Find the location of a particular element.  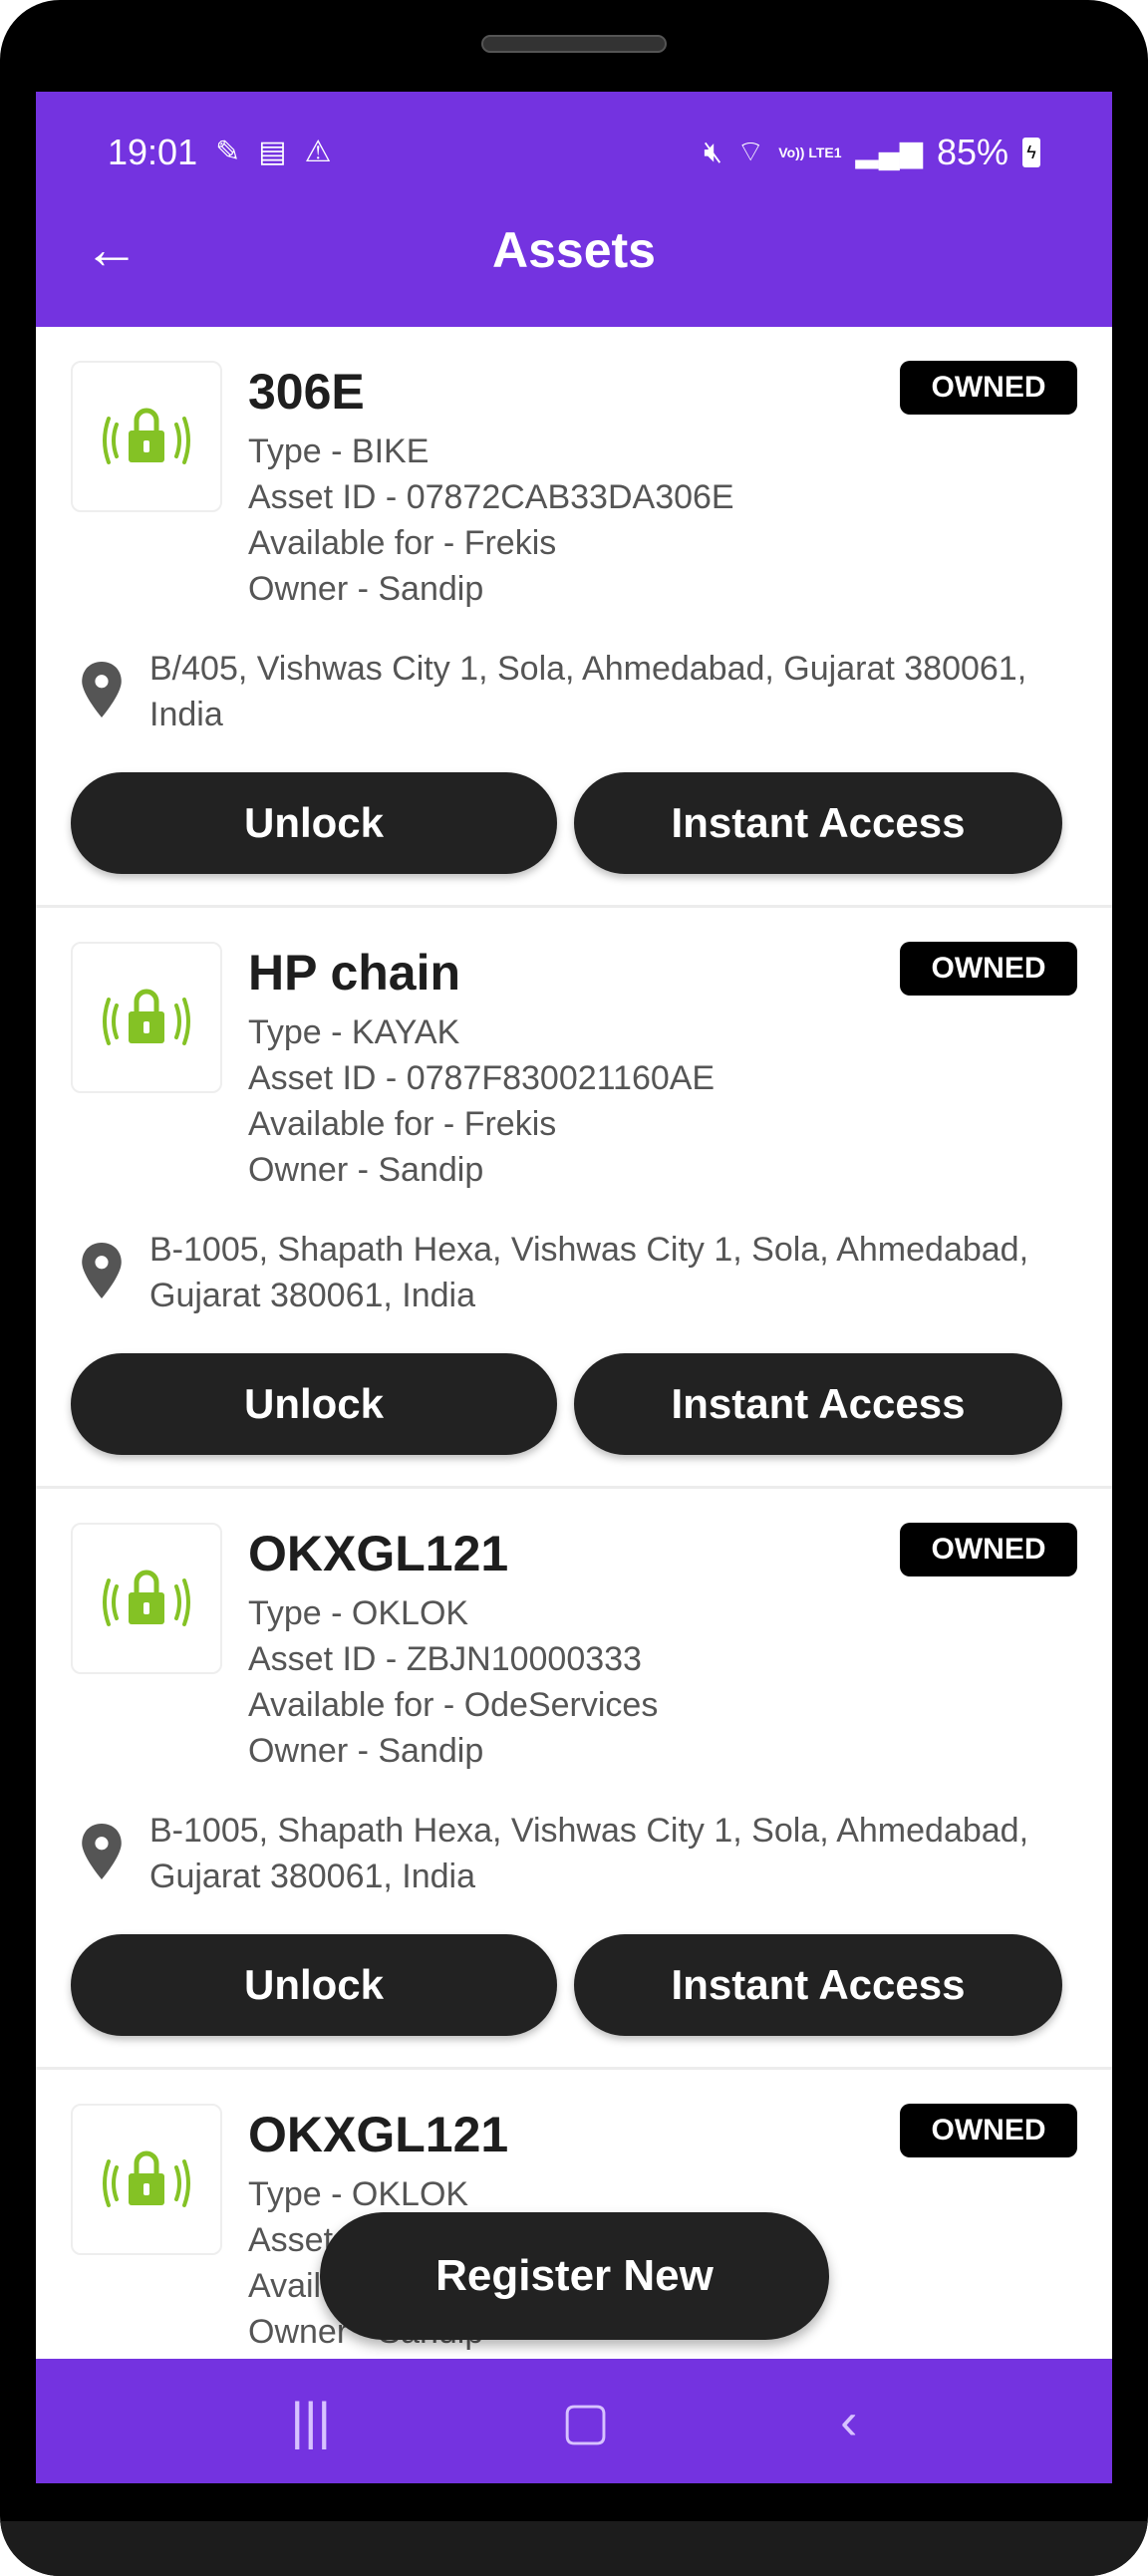

warning-icon: ⚠ is located at coordinates (318, 152).